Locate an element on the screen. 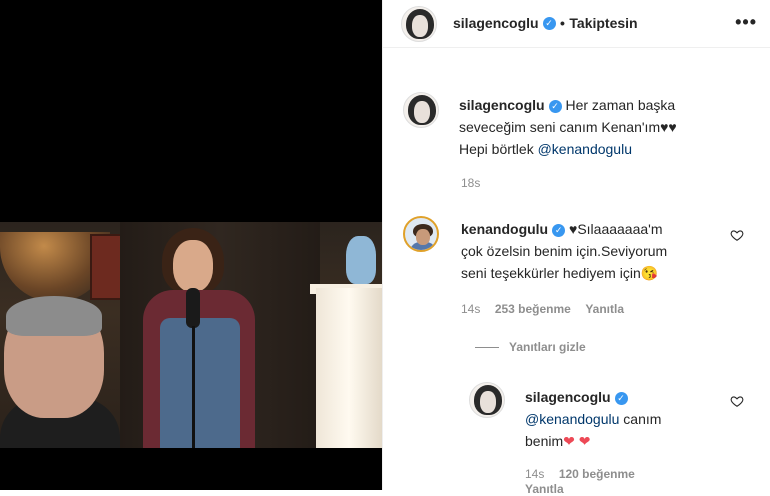 Image resolution: width=770 pixels, height=496 pixels. comment-line-2: çok özelsin benim için.Seviyorum is located at coordinates (564, 251).